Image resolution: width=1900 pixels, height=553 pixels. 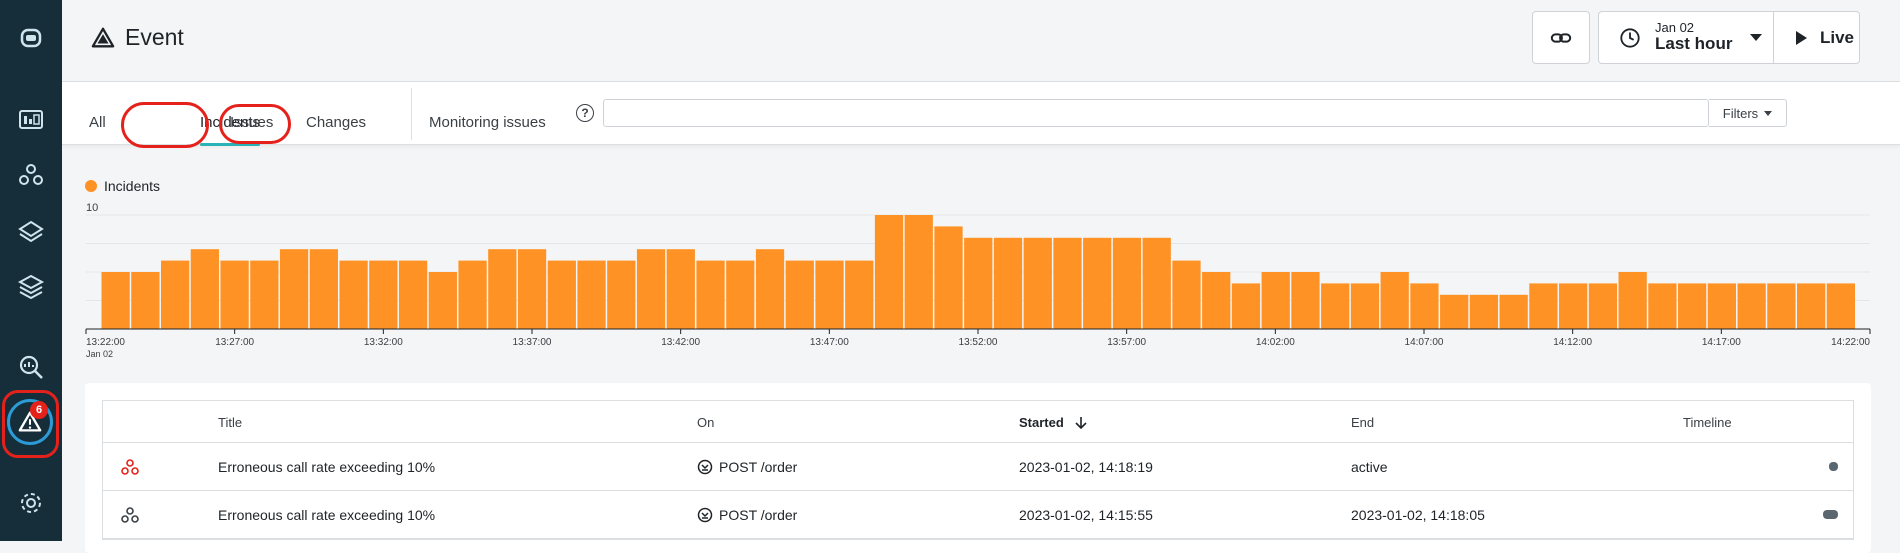 I want to click on table-header-row: Title On Started End Timeline, so click(x=978, y=422).